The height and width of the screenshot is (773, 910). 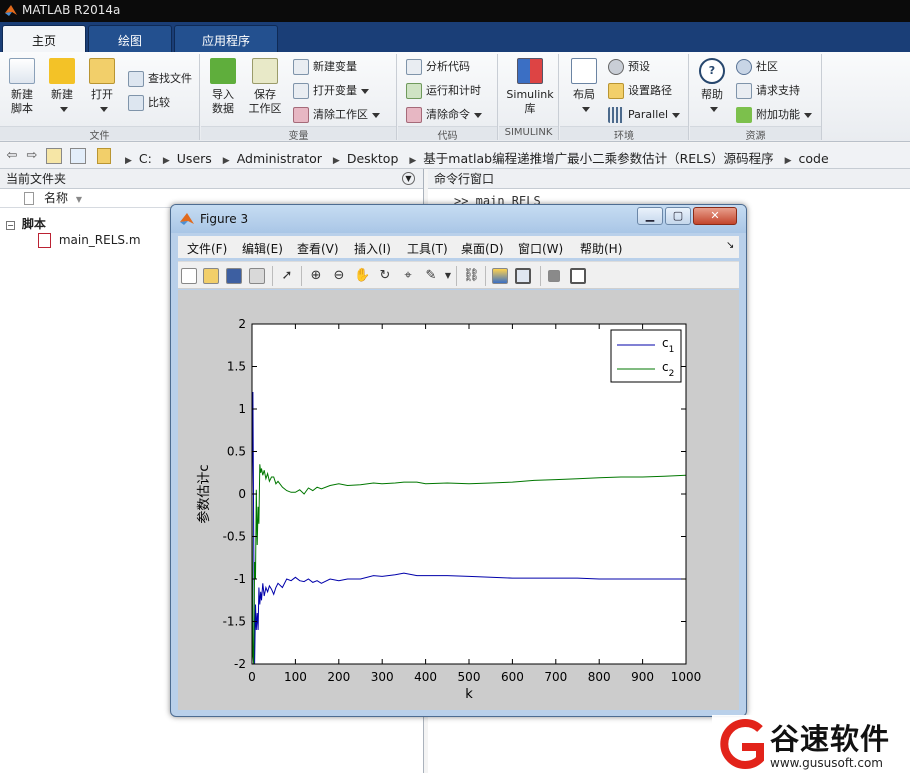 I want to click on clear-commands-button: 清除命令, so click(x=444, y=115).